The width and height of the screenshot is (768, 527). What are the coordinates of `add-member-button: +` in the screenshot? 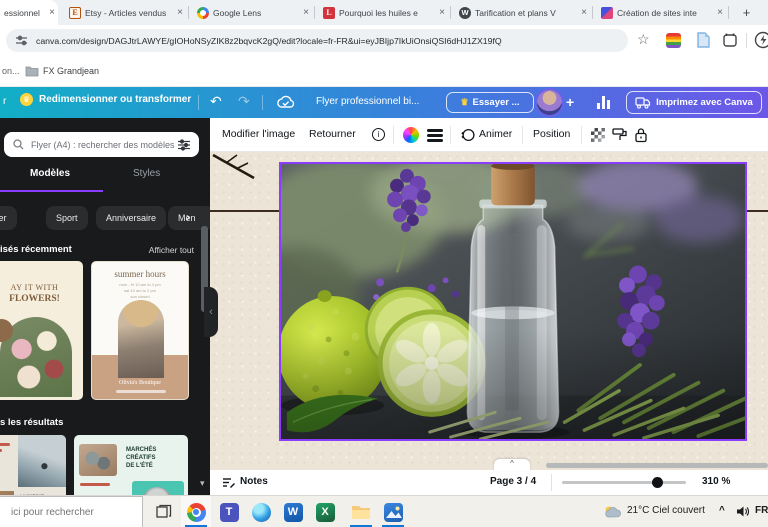 It's located at (570, 102).